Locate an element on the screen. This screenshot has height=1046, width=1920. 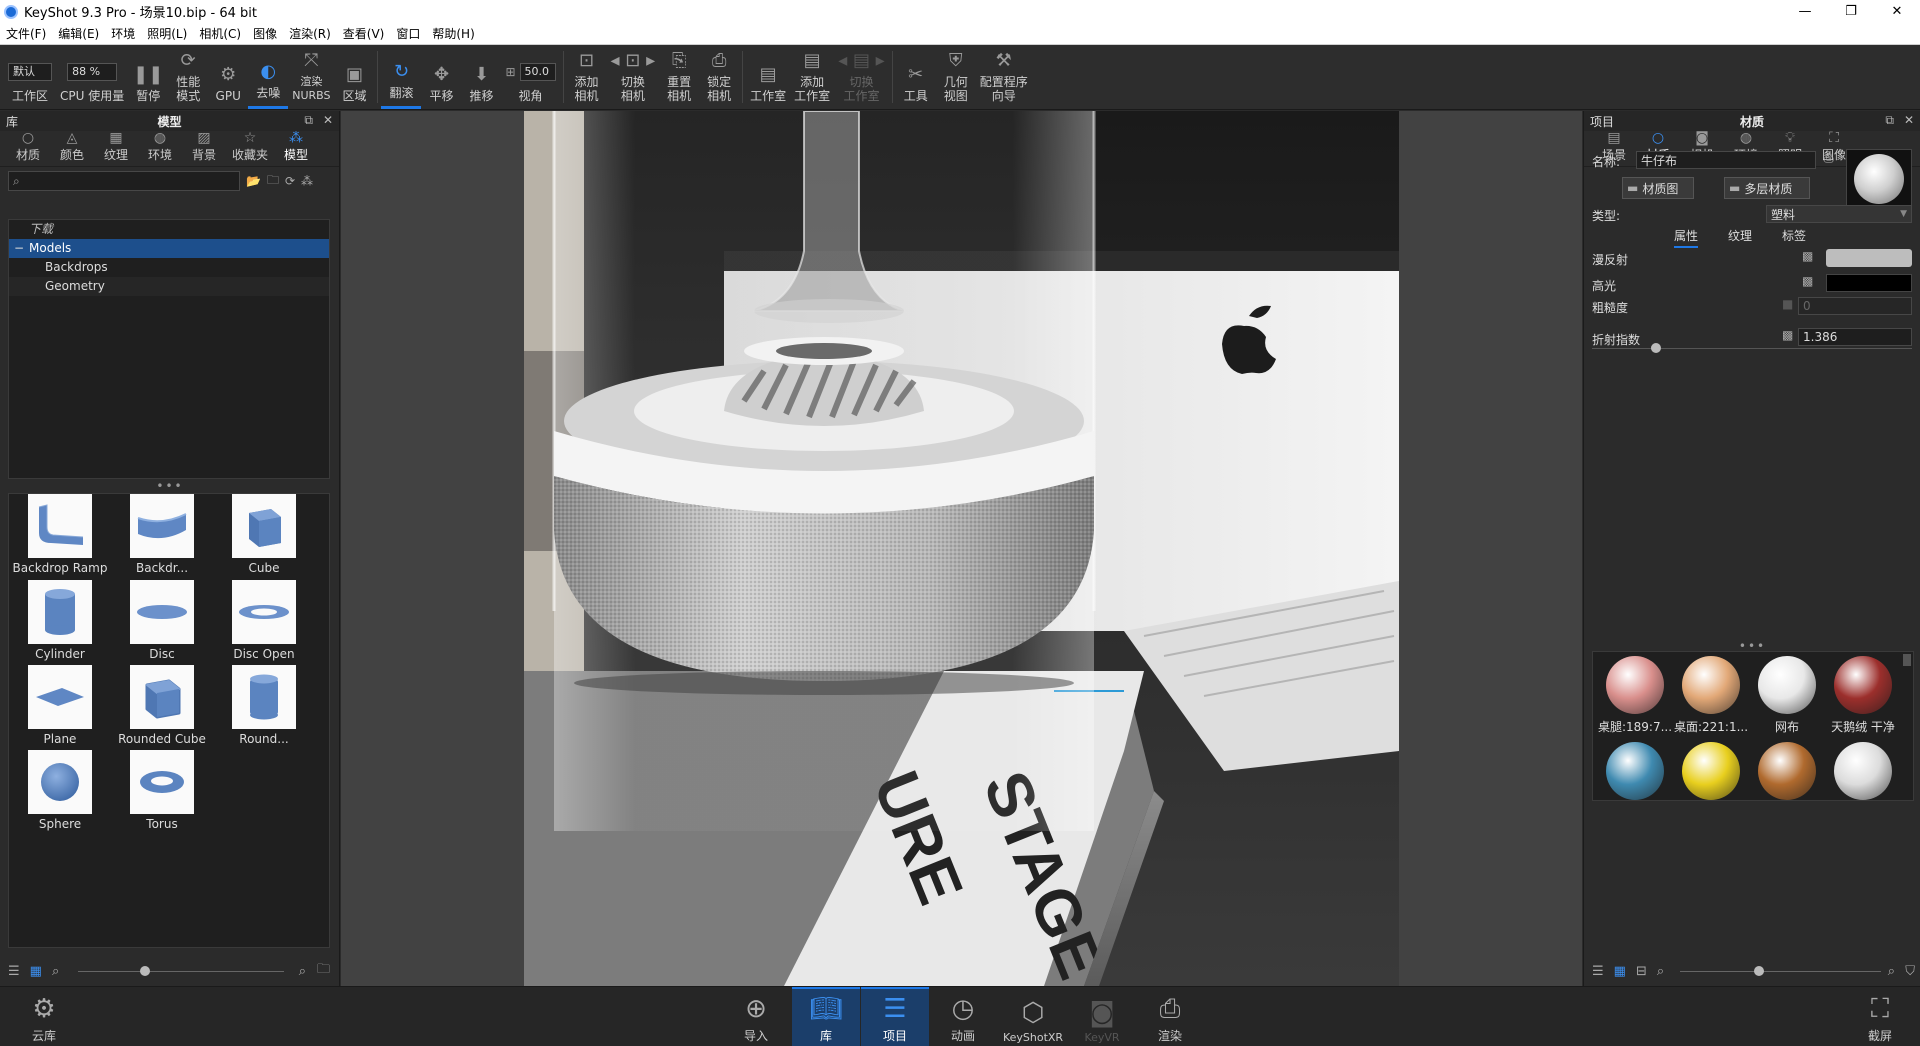
cloud-sync-icon: ⁂ is located at coordinates (307, 181).